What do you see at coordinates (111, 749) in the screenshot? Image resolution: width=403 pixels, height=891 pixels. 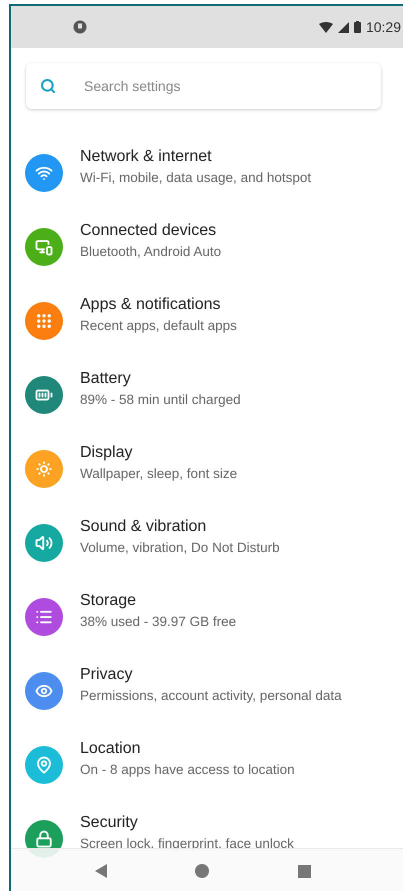 I see `item-title: Location` at bounding box center [111, 749].